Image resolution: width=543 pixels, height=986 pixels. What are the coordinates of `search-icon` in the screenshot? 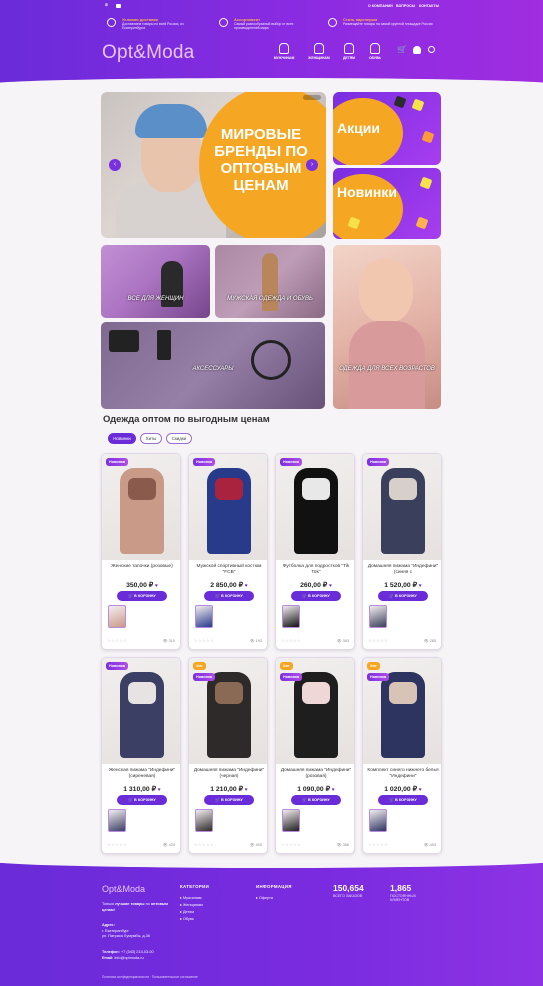 It's located at (431, 49).